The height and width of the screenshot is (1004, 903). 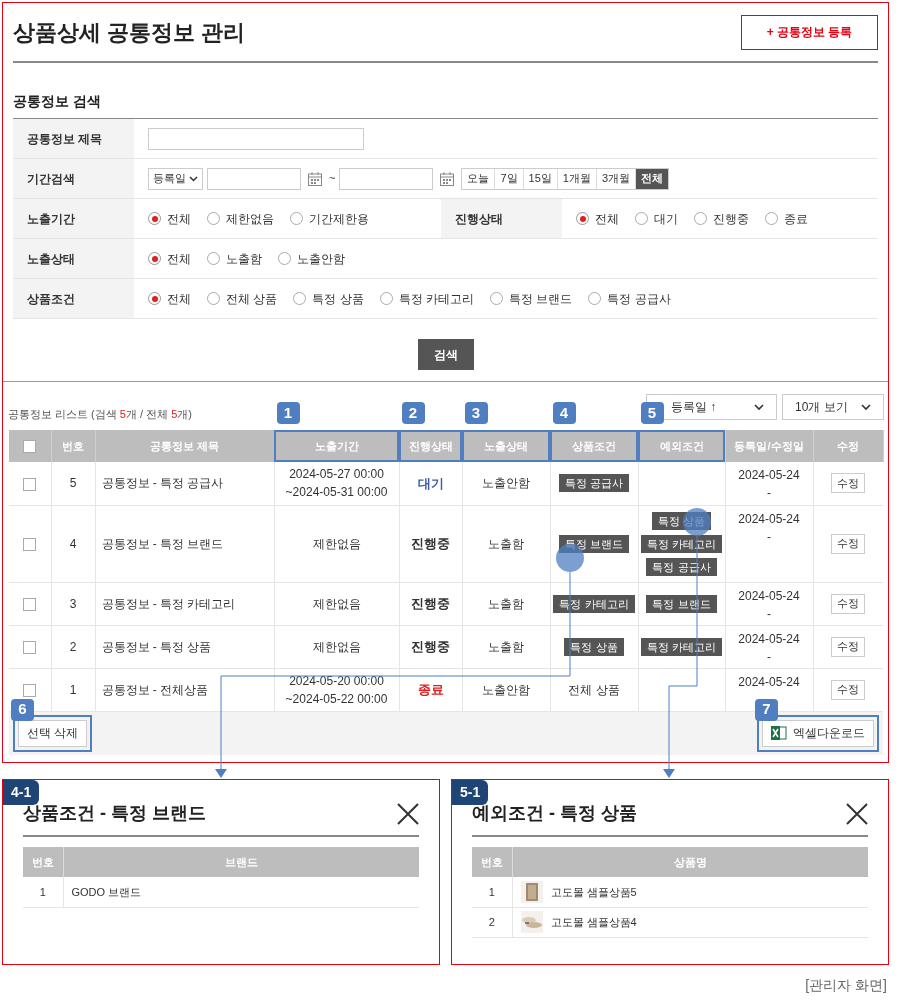 I want to click on popup-title: 예외조건 - 특정 상품, so click(x=554, y=813).